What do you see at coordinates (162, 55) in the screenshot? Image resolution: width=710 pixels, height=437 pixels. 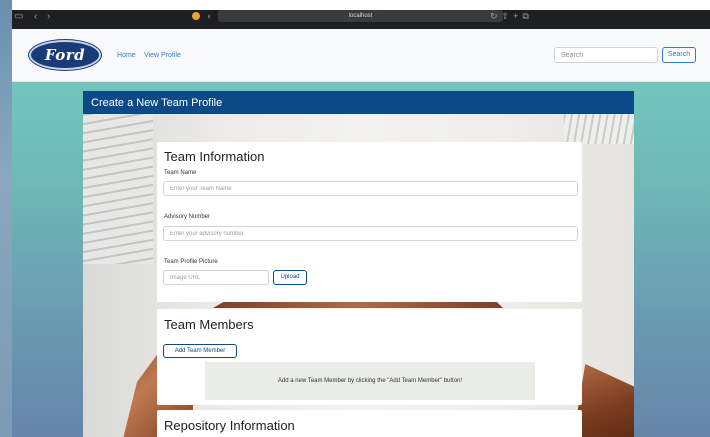 I see `nav-link-view-profile: View Profile` at bounding box center [162, 55].